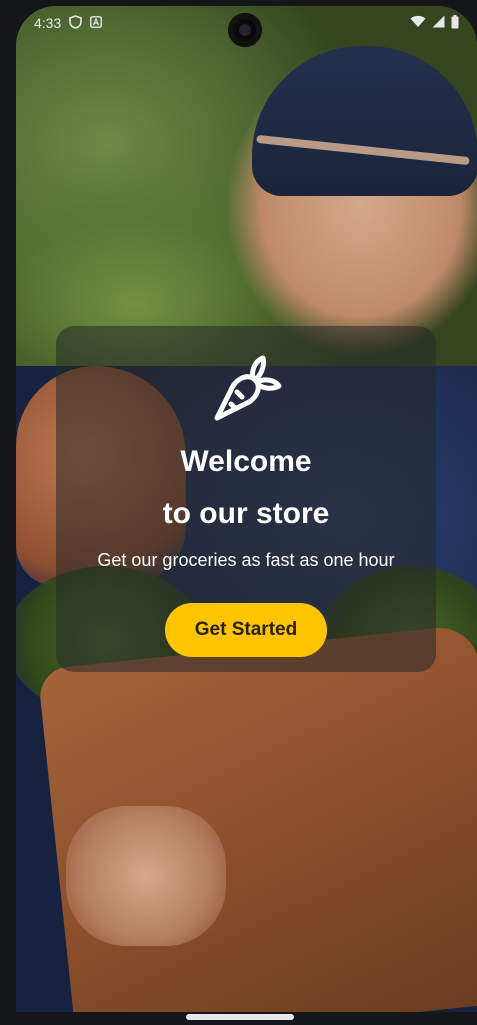  Describe the element at coordinates (418, 23) in the screenshot. I see `wifi-icon` at that location.